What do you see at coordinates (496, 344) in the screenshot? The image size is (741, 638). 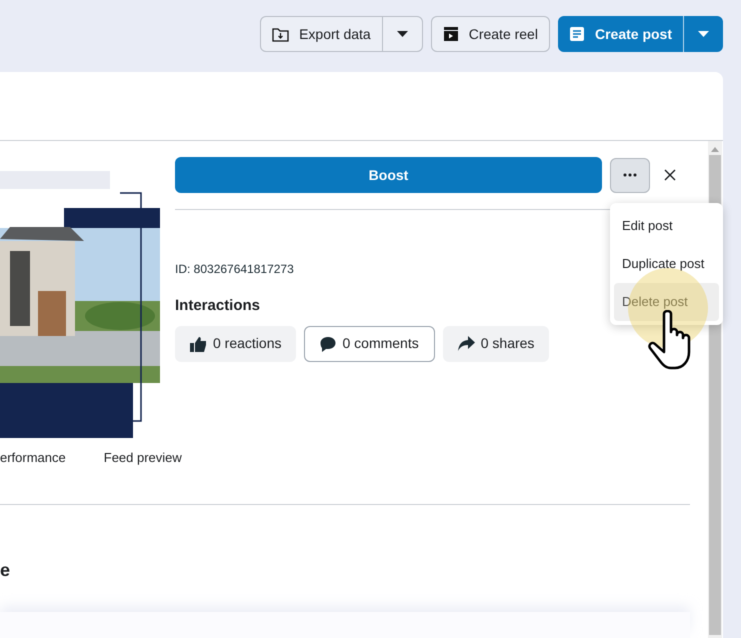 I see `interaction-button: 0 shares` at bounding box center [496, 344].